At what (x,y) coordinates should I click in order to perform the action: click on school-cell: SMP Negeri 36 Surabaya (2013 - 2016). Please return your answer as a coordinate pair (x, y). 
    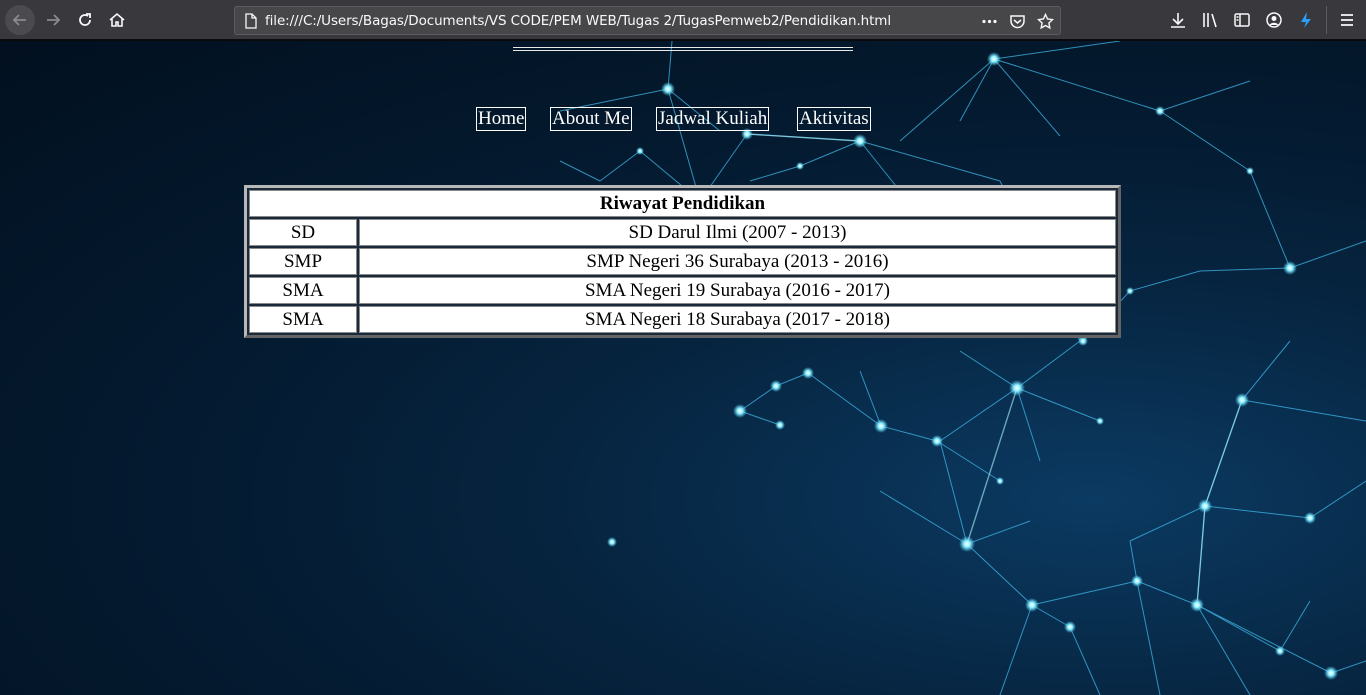
    Looking at the image, I should click on (737, 261).